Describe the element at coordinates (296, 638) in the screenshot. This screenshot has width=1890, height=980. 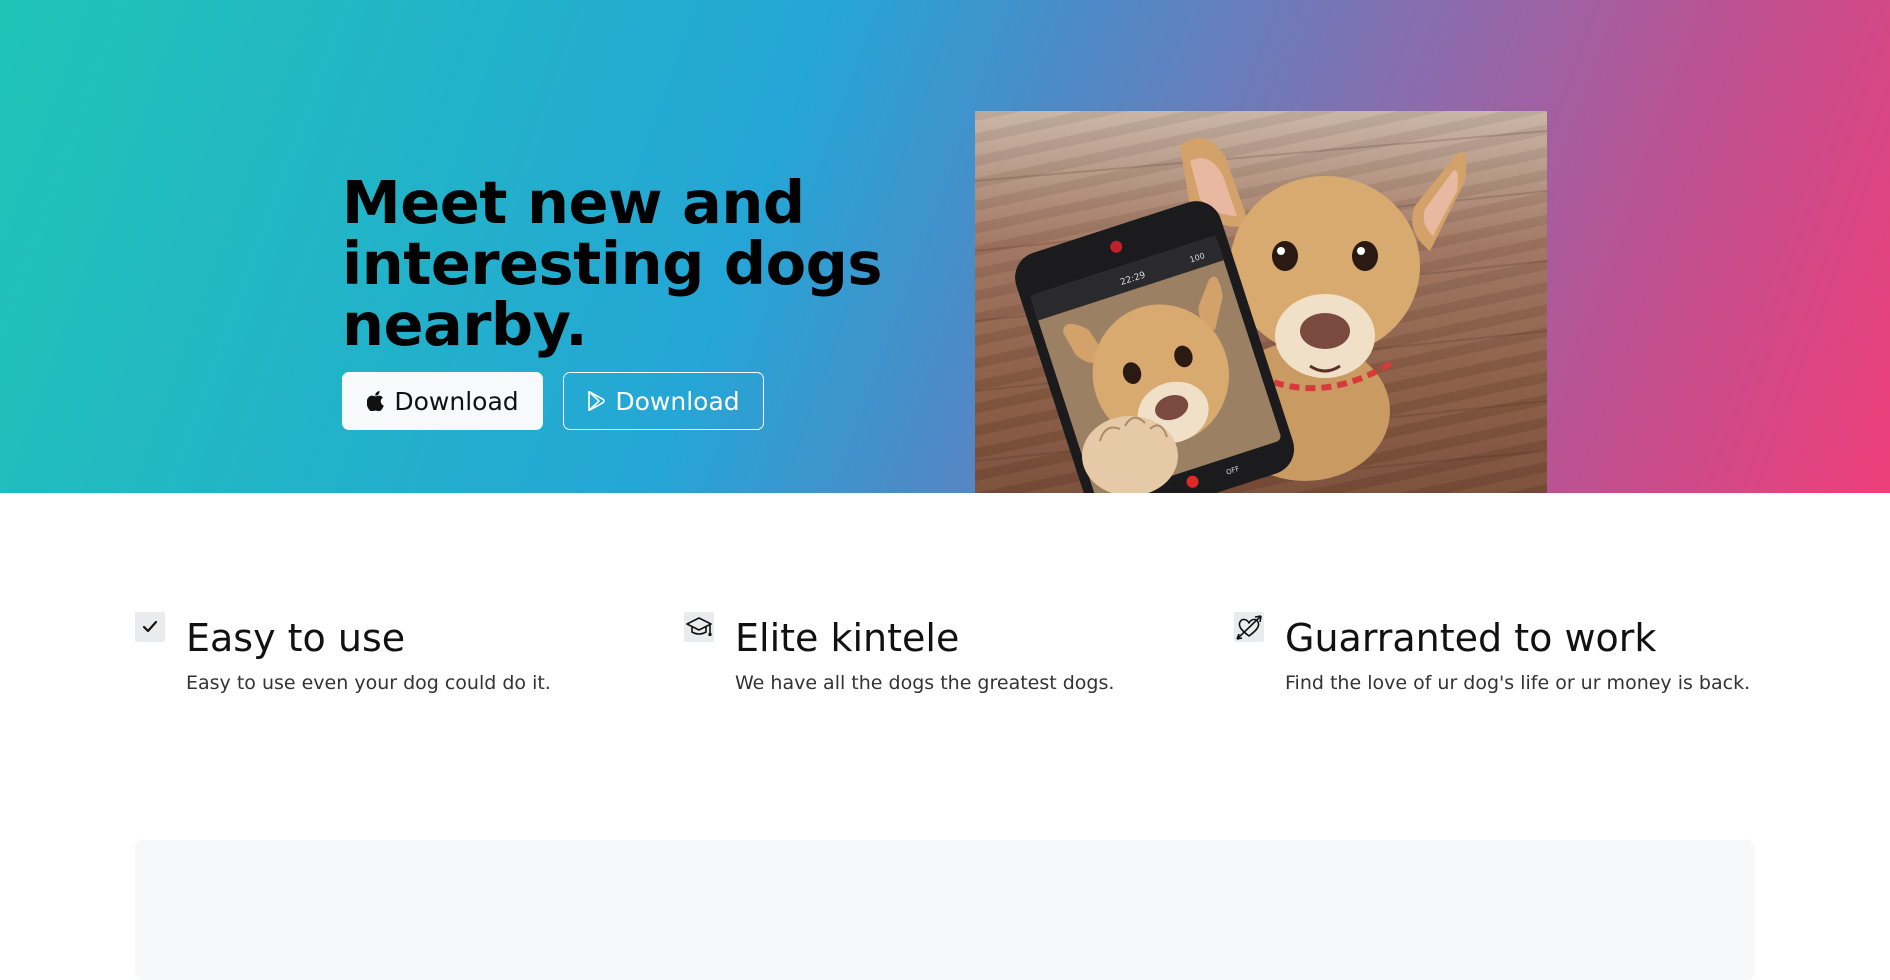
I see `feature-title: Easy to use` at that location.